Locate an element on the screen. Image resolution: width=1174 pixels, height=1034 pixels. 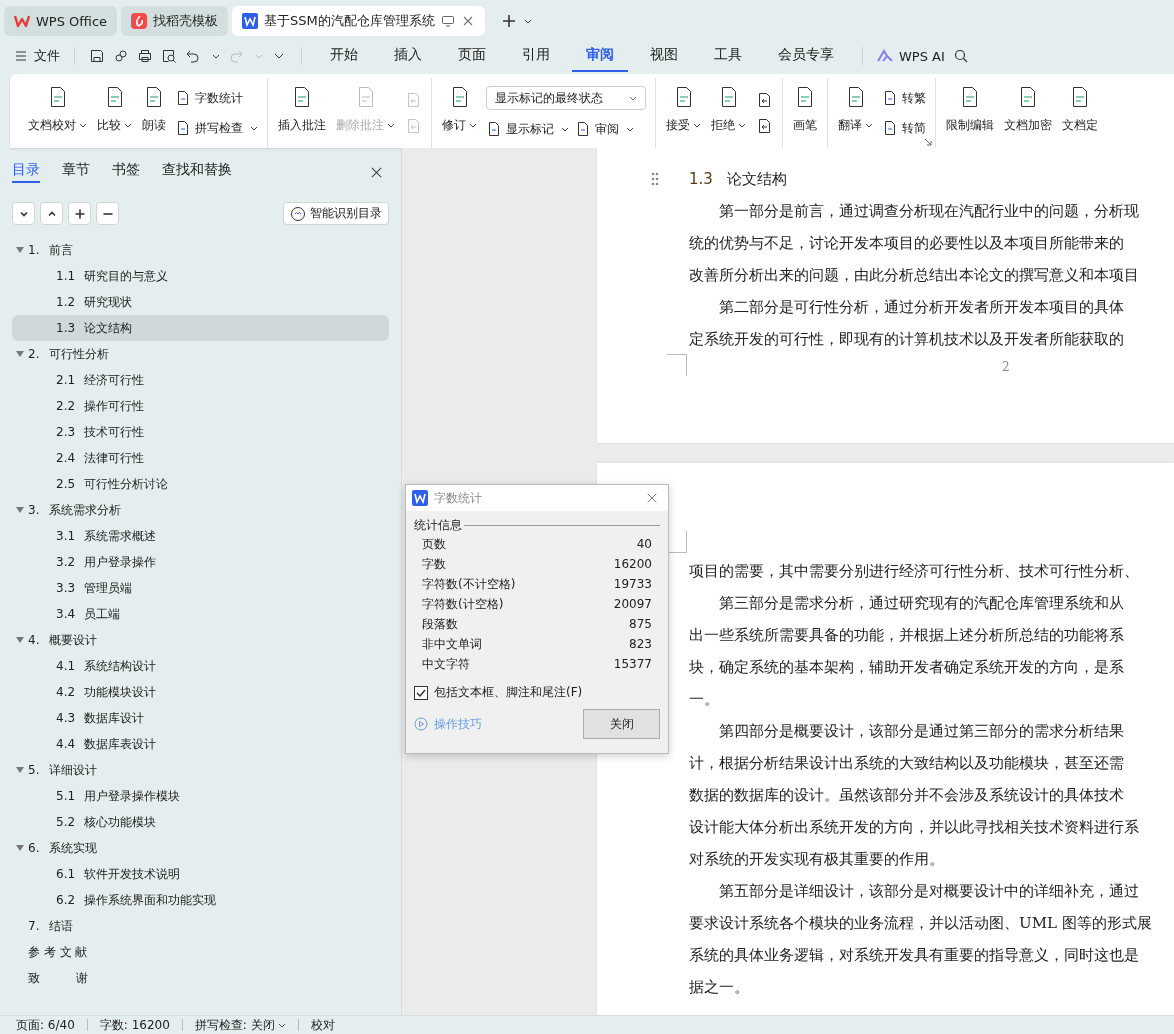
ribbon-button: 接受 is located at coordinates (683, 109).